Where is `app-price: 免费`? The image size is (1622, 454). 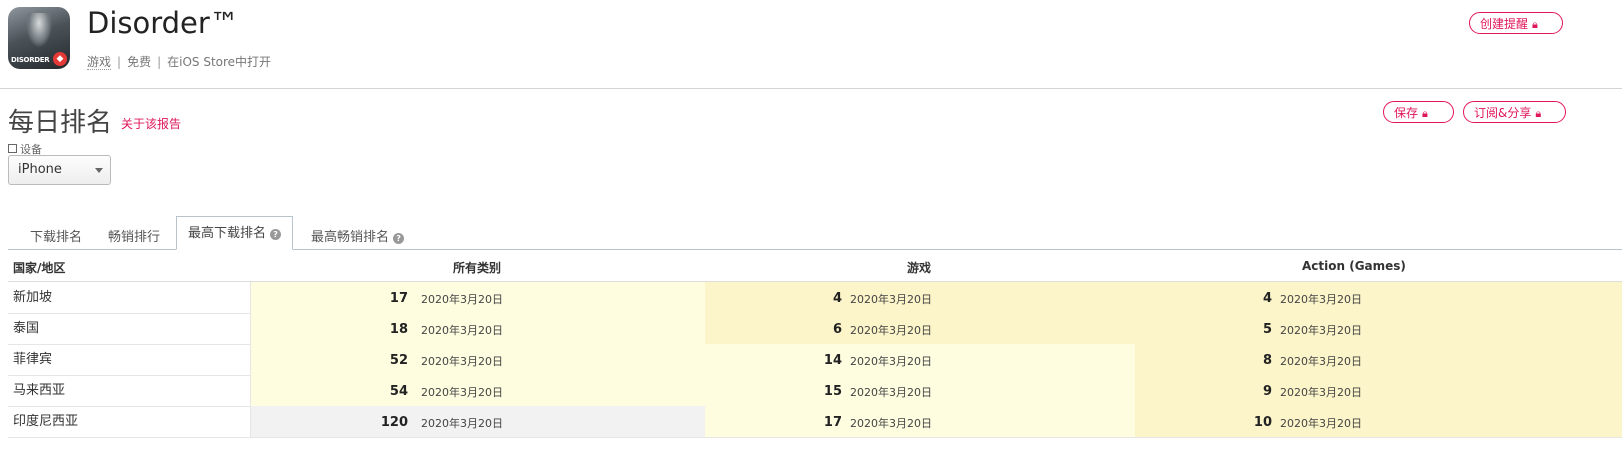 app-price: 免费 is located at coordinates (139, 62).